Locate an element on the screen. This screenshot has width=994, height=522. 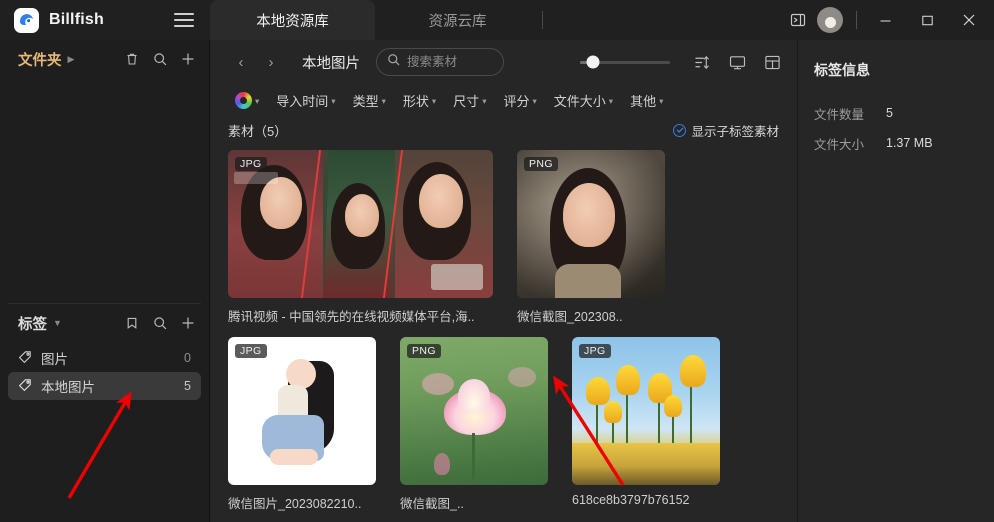
folders-title: 文件夹 is located at coordinates (40, 60).